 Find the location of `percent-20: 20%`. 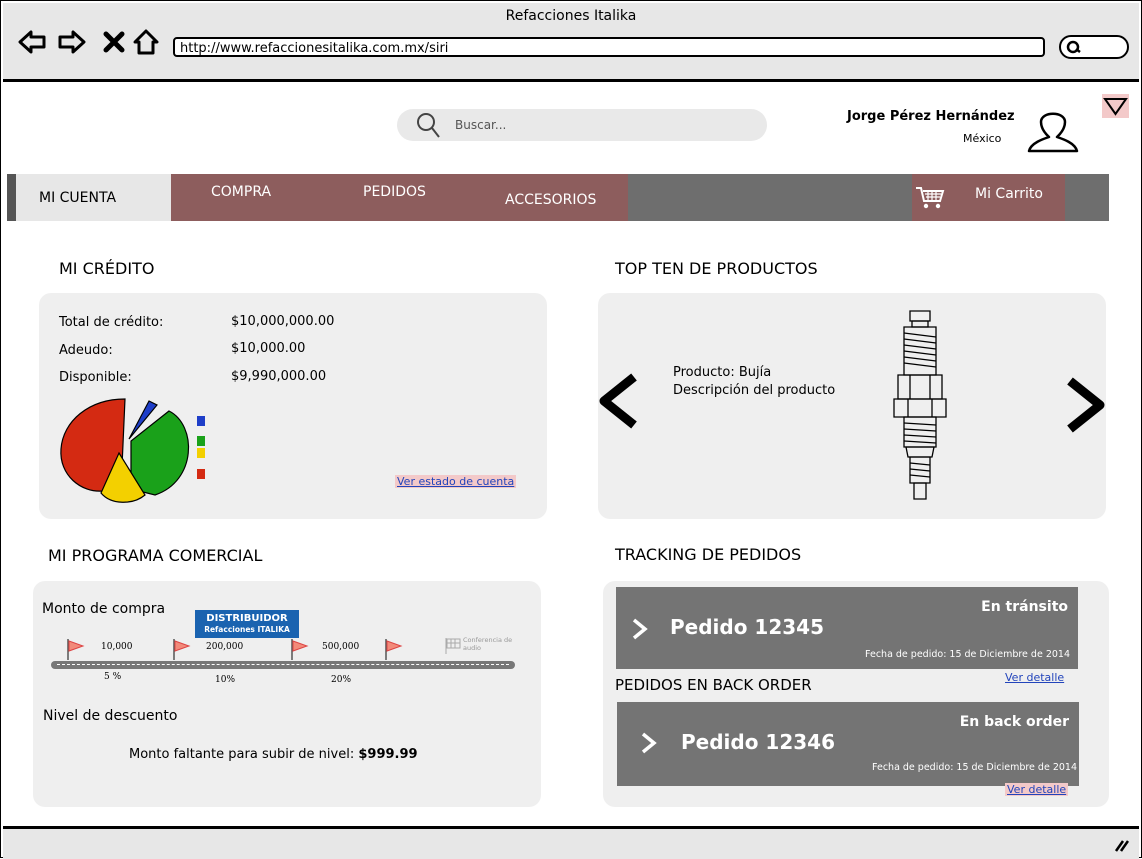

percent-20: 20% is located at coordinates (341, 680).